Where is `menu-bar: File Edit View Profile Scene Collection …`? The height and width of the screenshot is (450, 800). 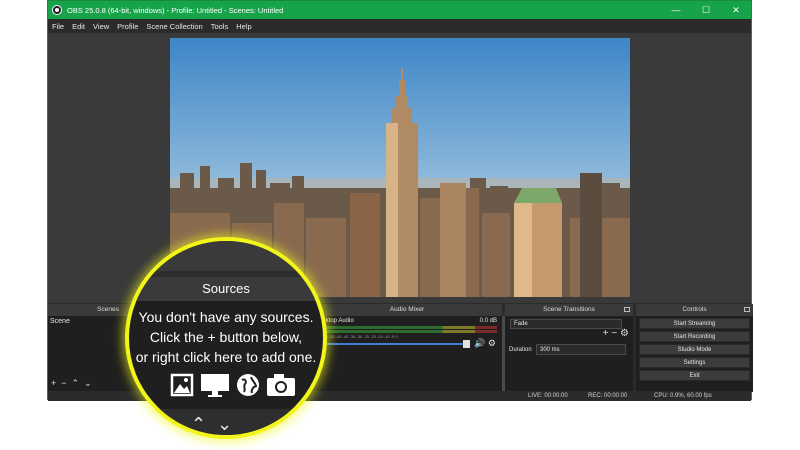
menu-bar: File Edit View Profile Scene Collection … is located at coordinates (399, 26).